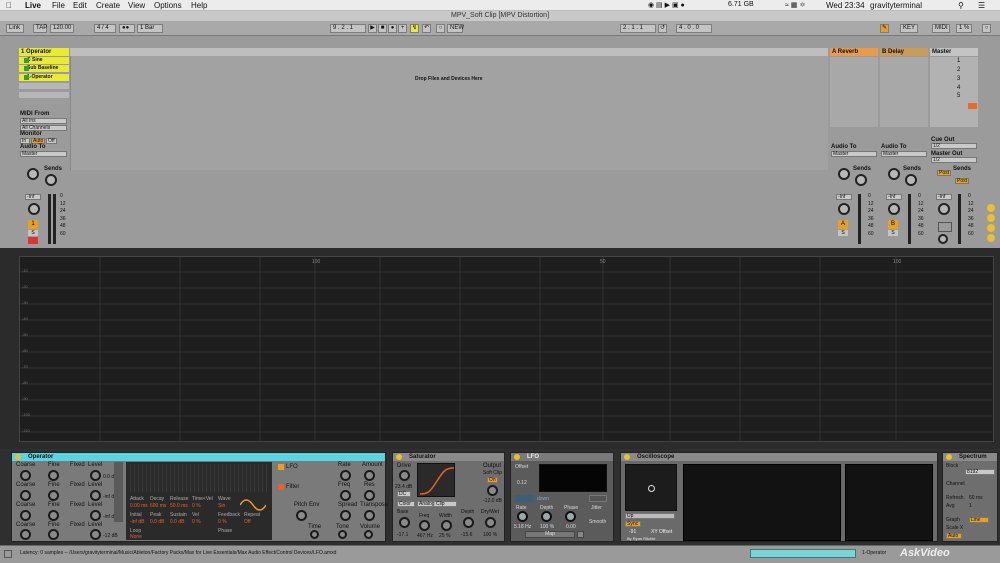 This screenshot has height=563, width=1000. I want to click on stop-icon: ■, so click(382, 28).